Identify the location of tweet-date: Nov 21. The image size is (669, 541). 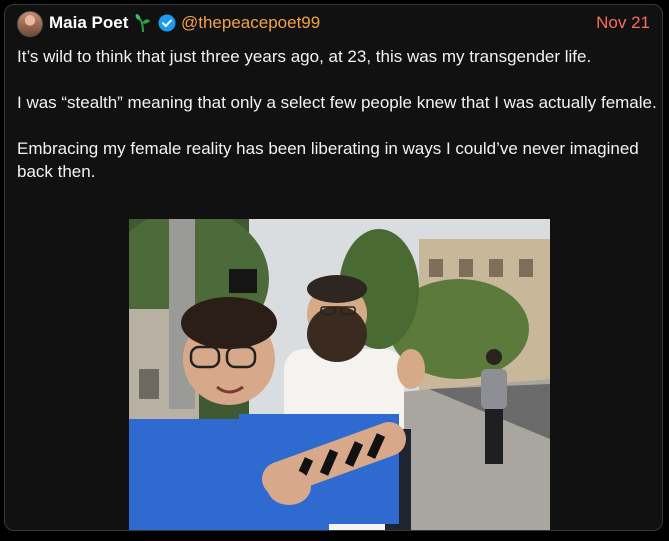
(623, 23).